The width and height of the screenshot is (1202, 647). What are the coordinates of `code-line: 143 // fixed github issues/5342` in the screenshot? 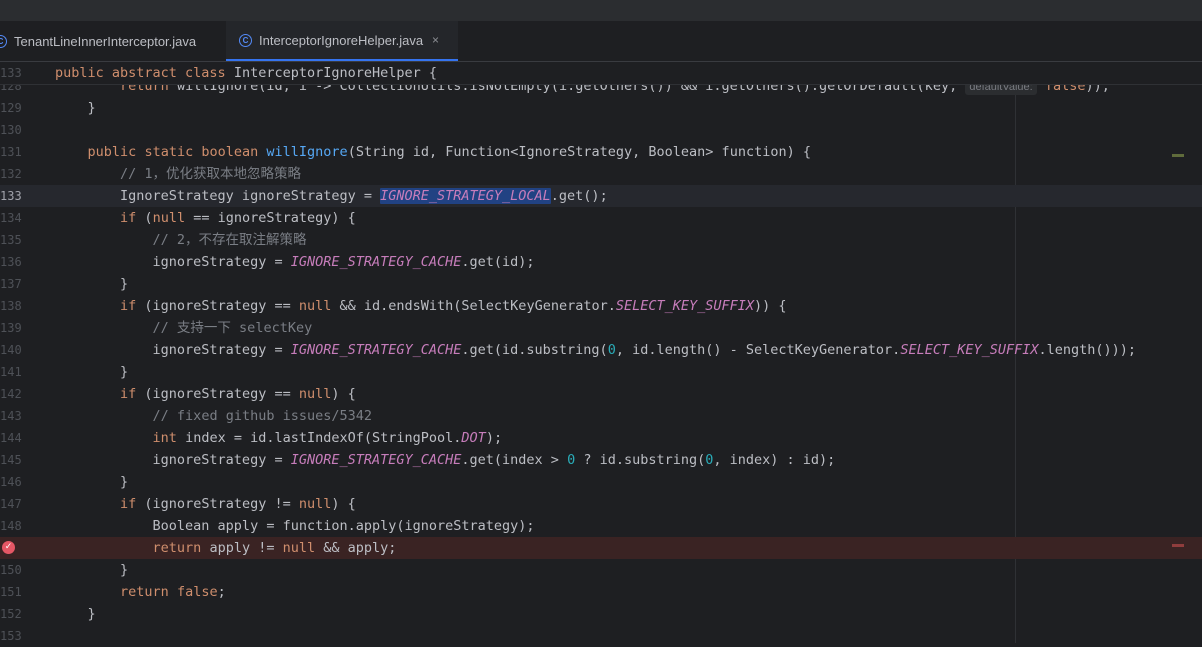 It's located at (601, 416).